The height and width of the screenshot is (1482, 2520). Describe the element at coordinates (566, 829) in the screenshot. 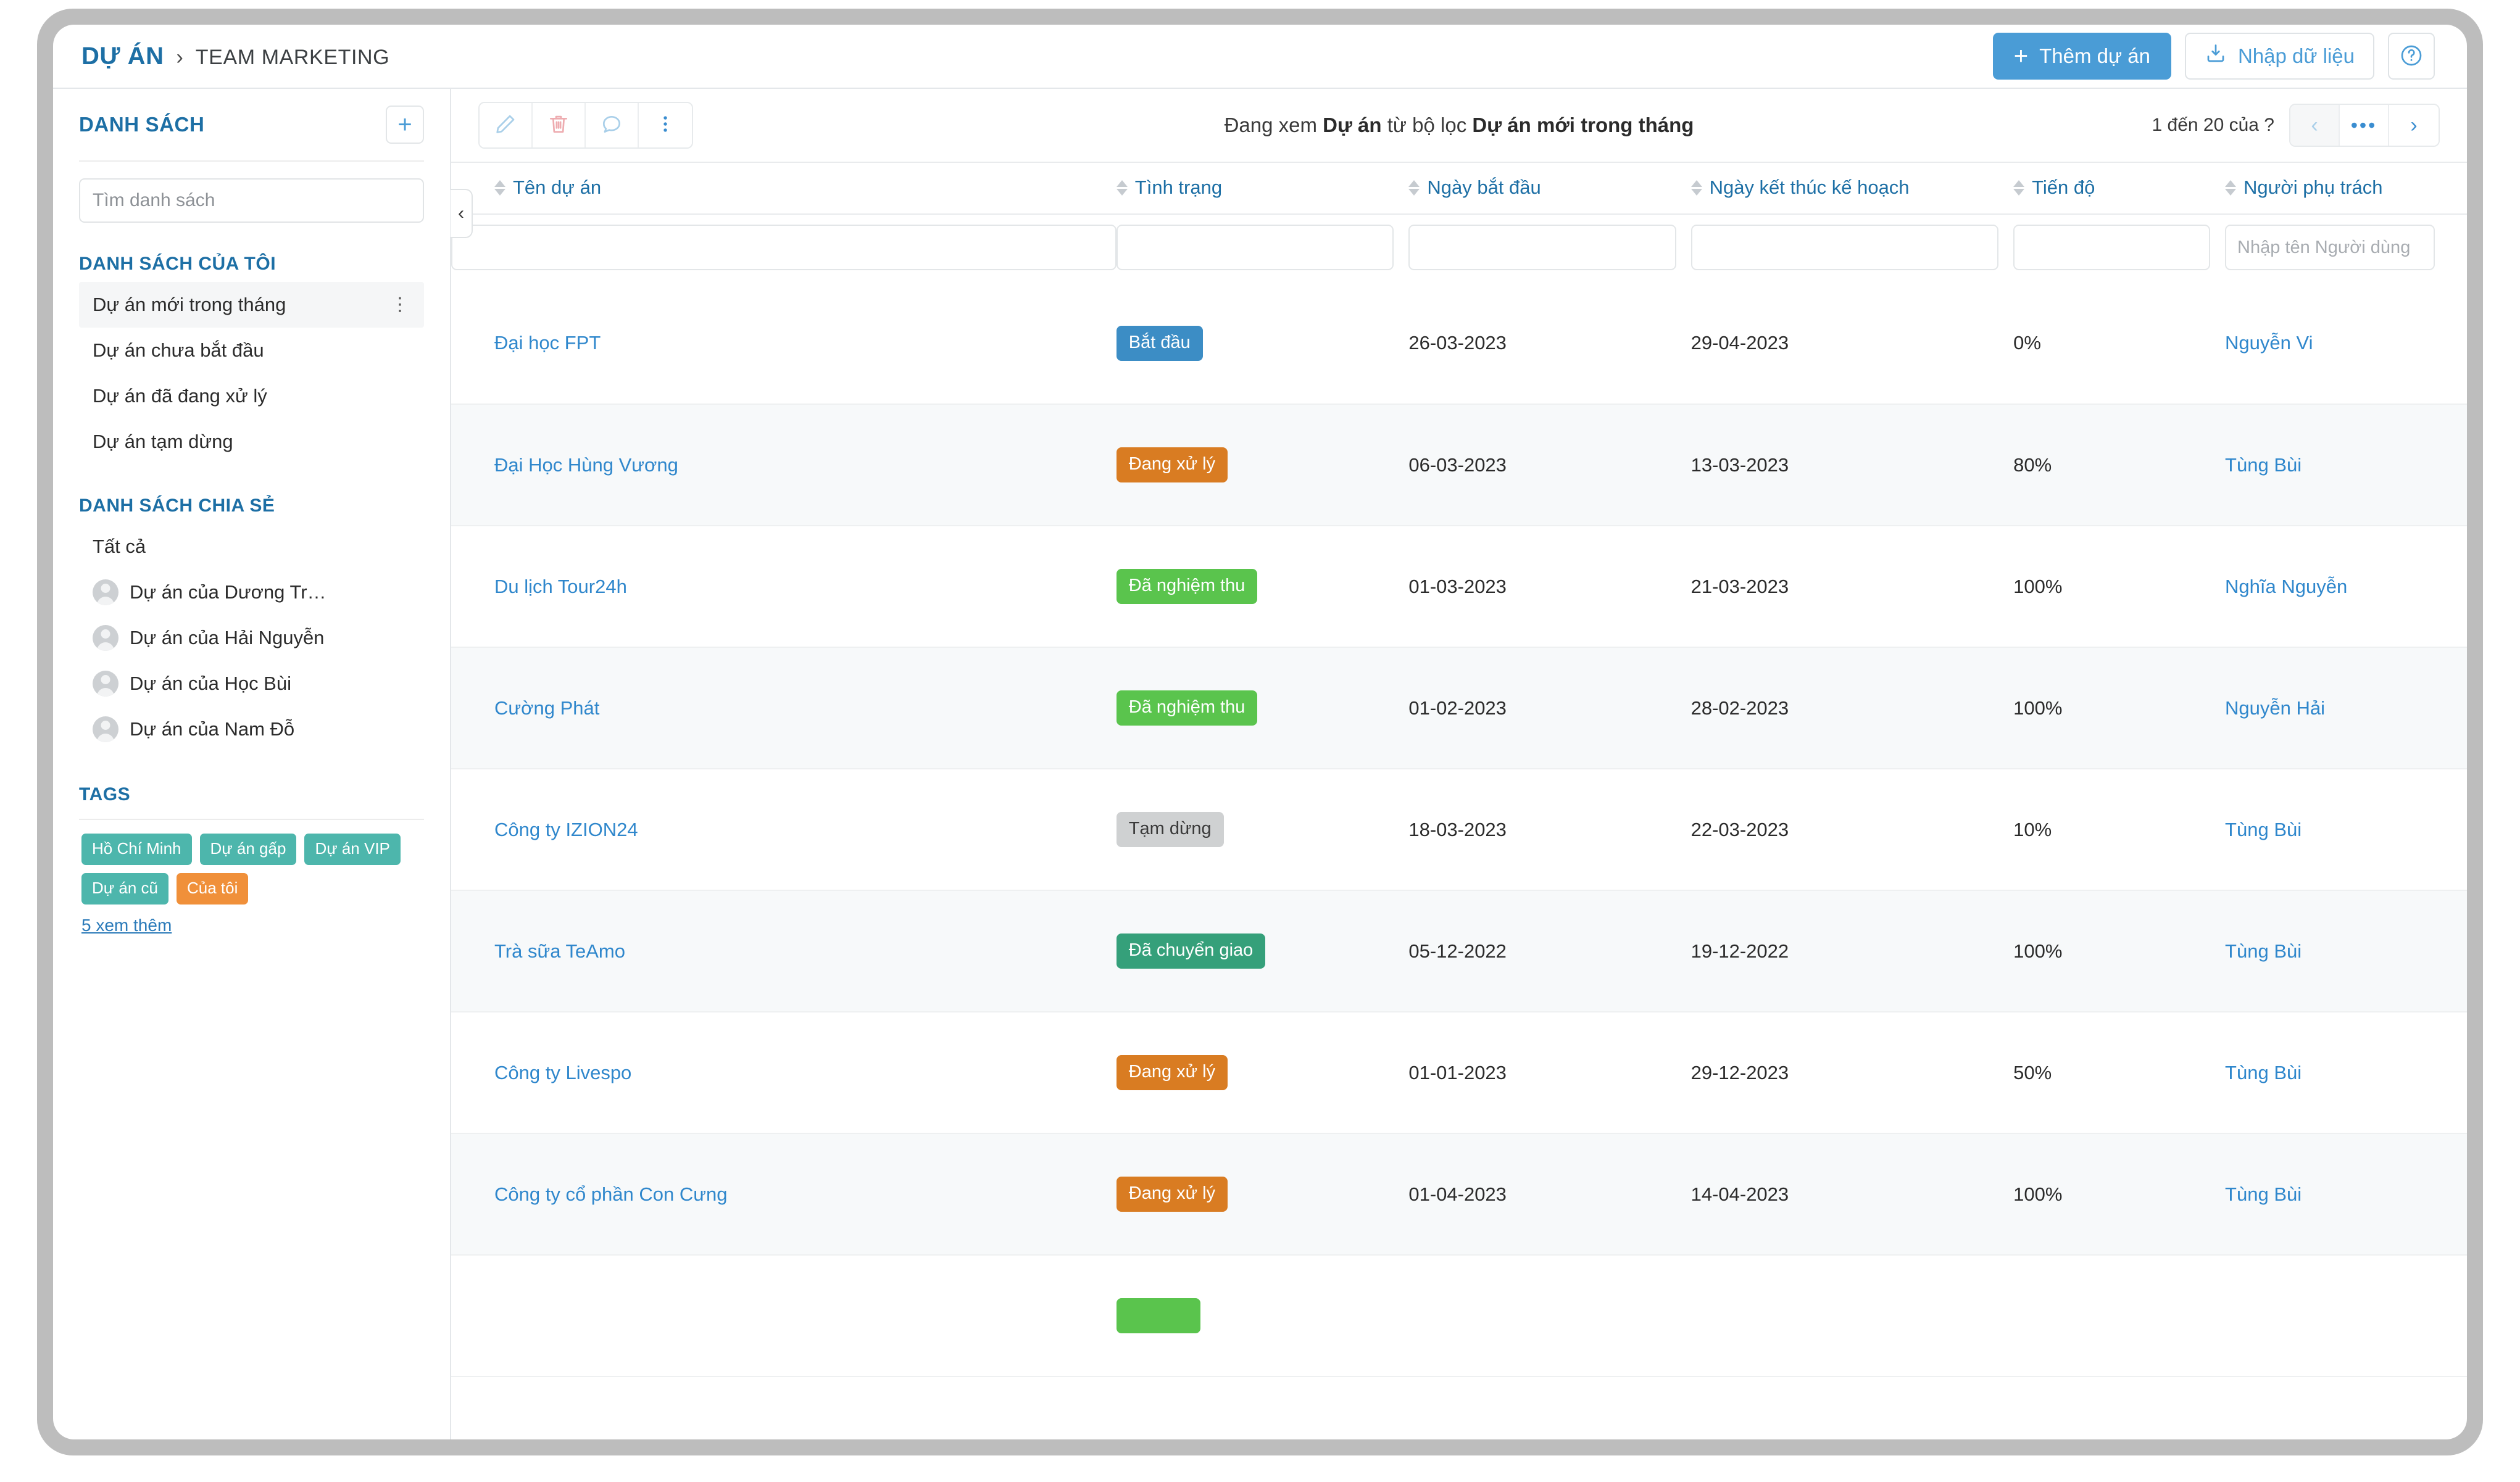

I see `project-name-link: Công ty IZION24` at that location.